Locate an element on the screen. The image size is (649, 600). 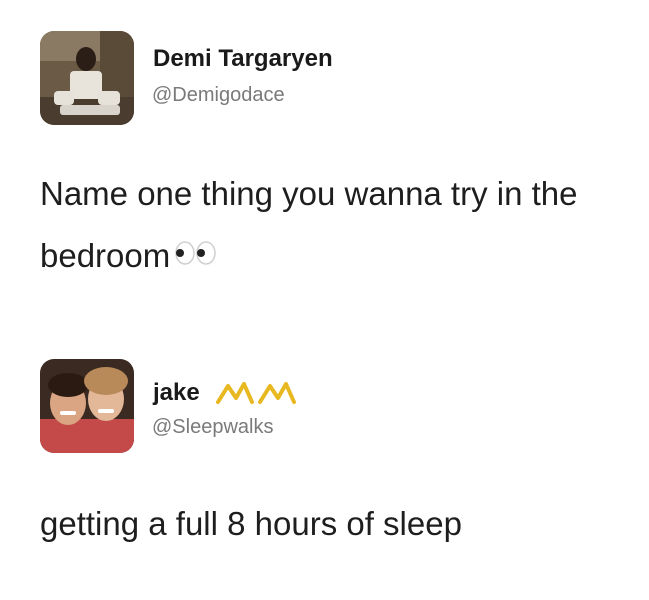
avatar-demi-photo is located at coordinates (87, 78).